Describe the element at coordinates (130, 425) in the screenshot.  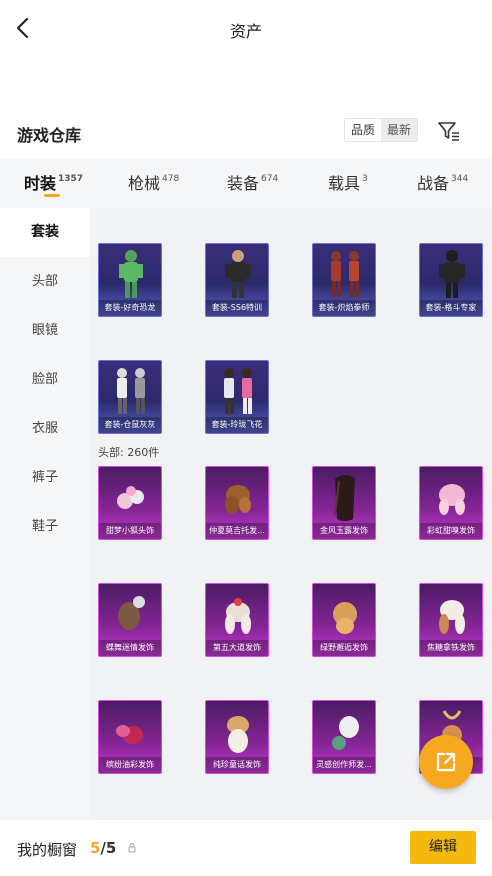
I see `item-name: 套装-仓鼠灰灰` at that location.